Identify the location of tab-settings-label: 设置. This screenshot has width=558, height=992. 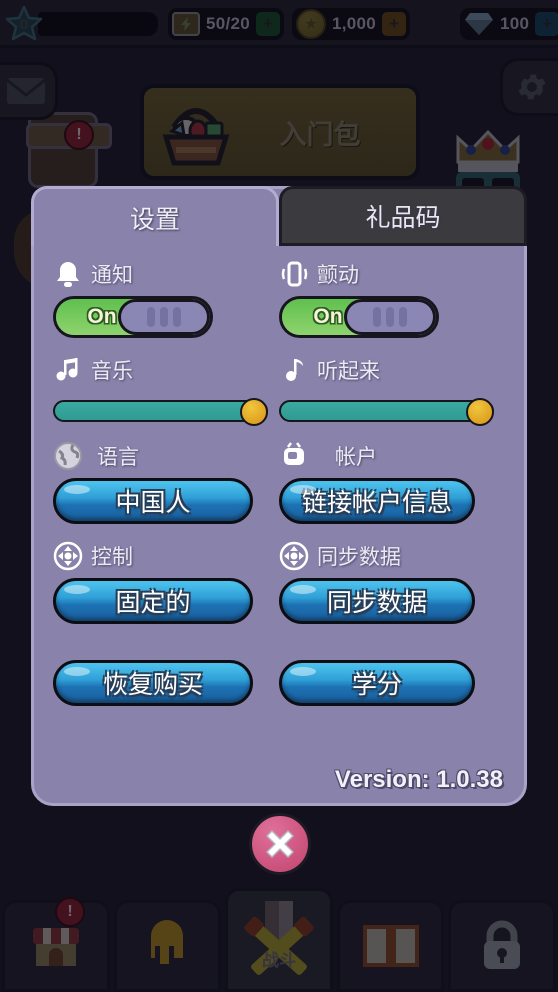
(154, 219).